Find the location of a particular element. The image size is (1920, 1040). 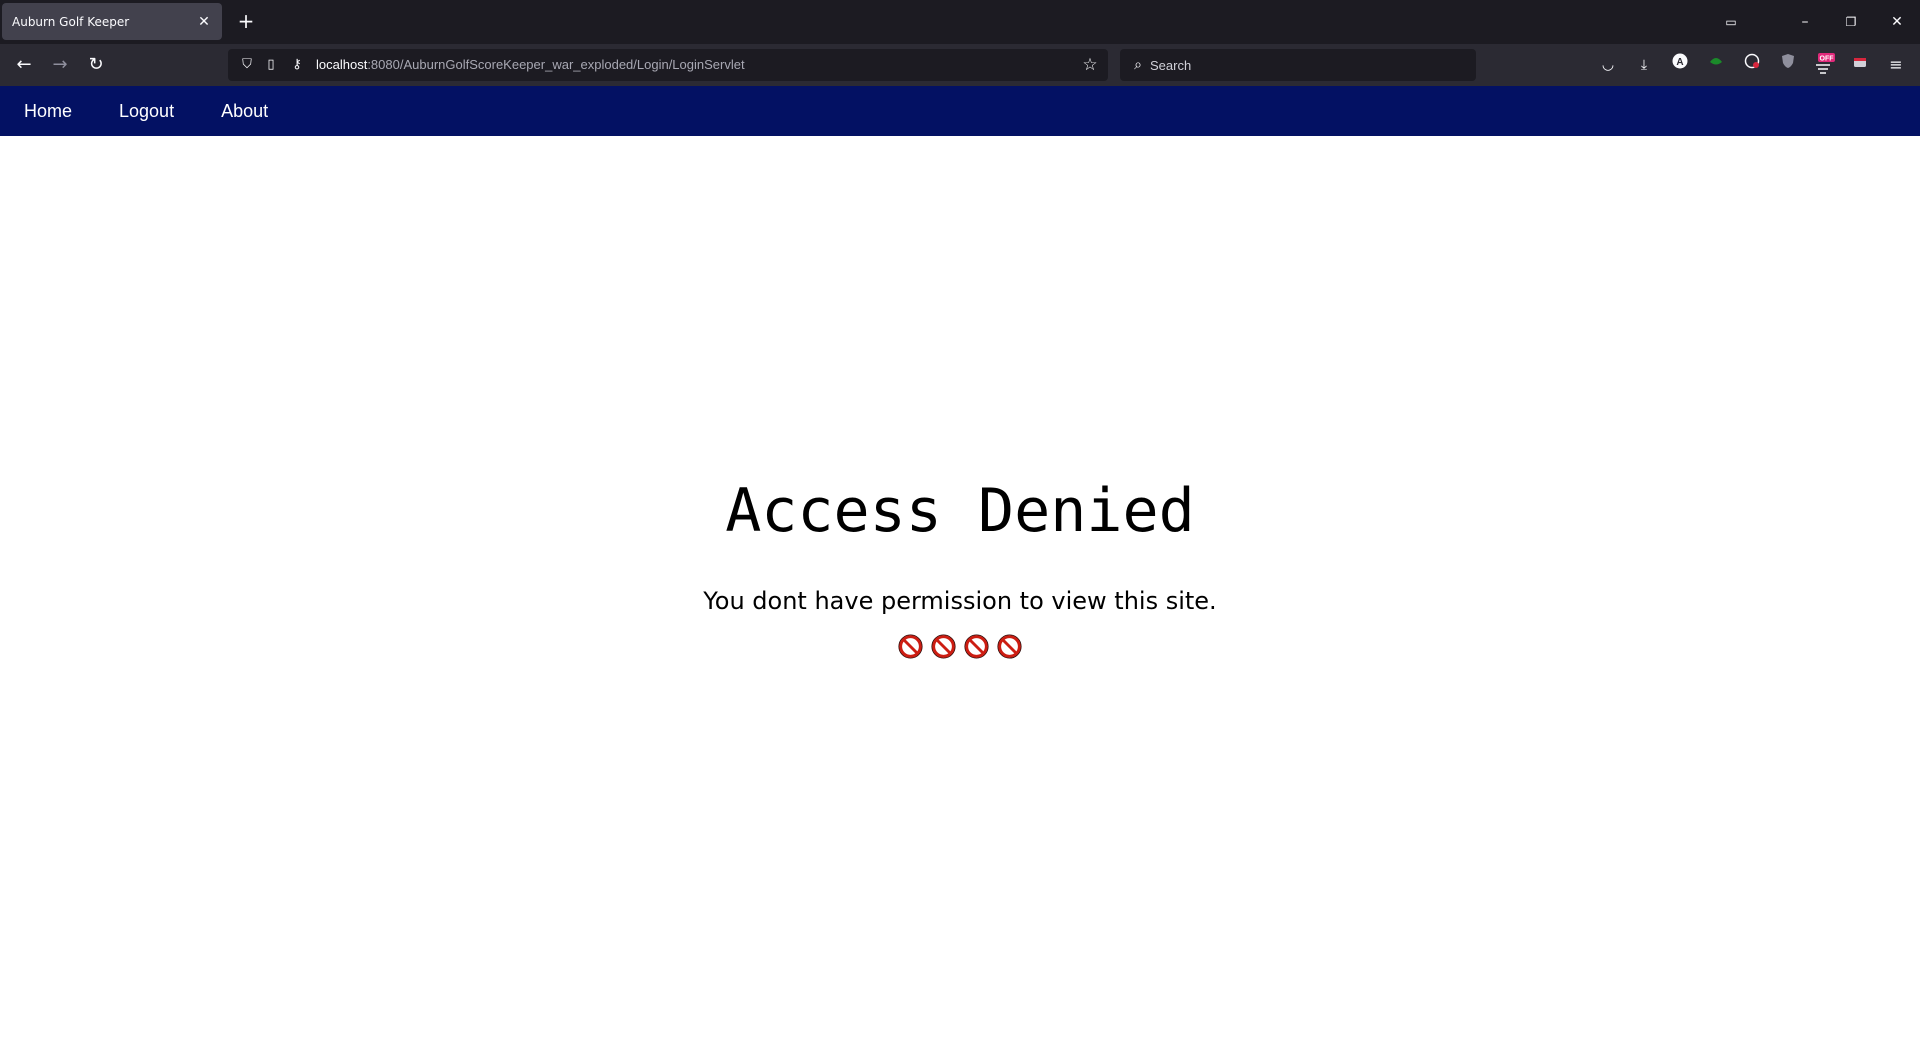

back-icon: ← is located at coordinates (24, 65).